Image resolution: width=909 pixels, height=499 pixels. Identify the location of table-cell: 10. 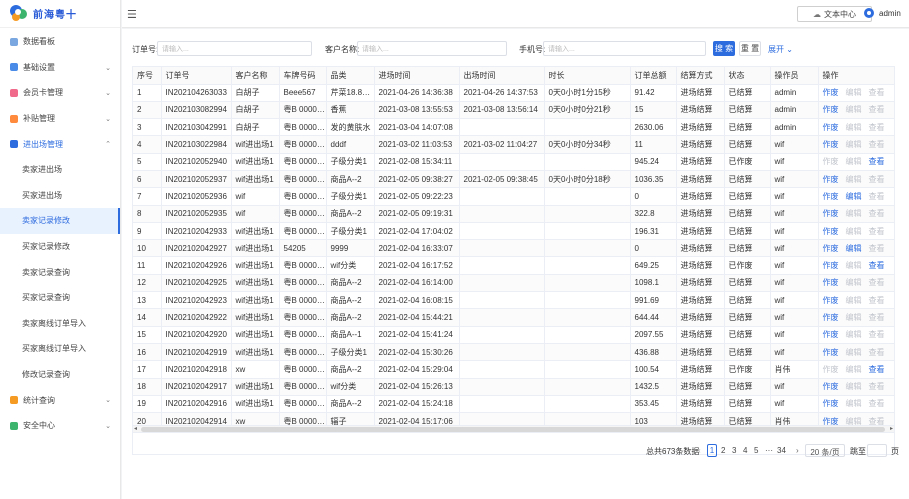
(147, 248).